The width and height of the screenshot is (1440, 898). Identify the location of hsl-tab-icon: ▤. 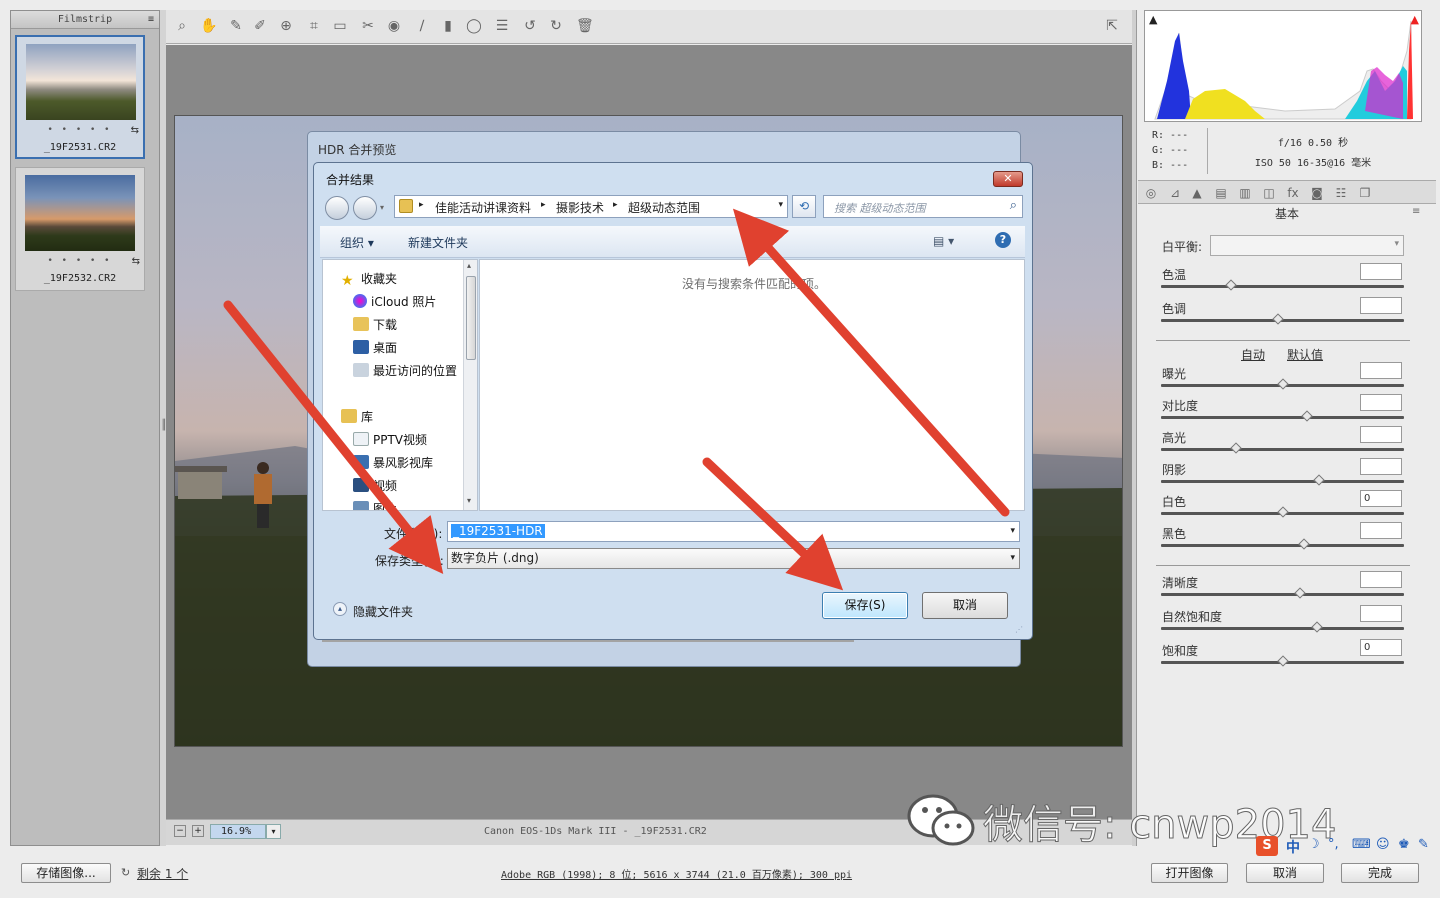
(1221, 193).